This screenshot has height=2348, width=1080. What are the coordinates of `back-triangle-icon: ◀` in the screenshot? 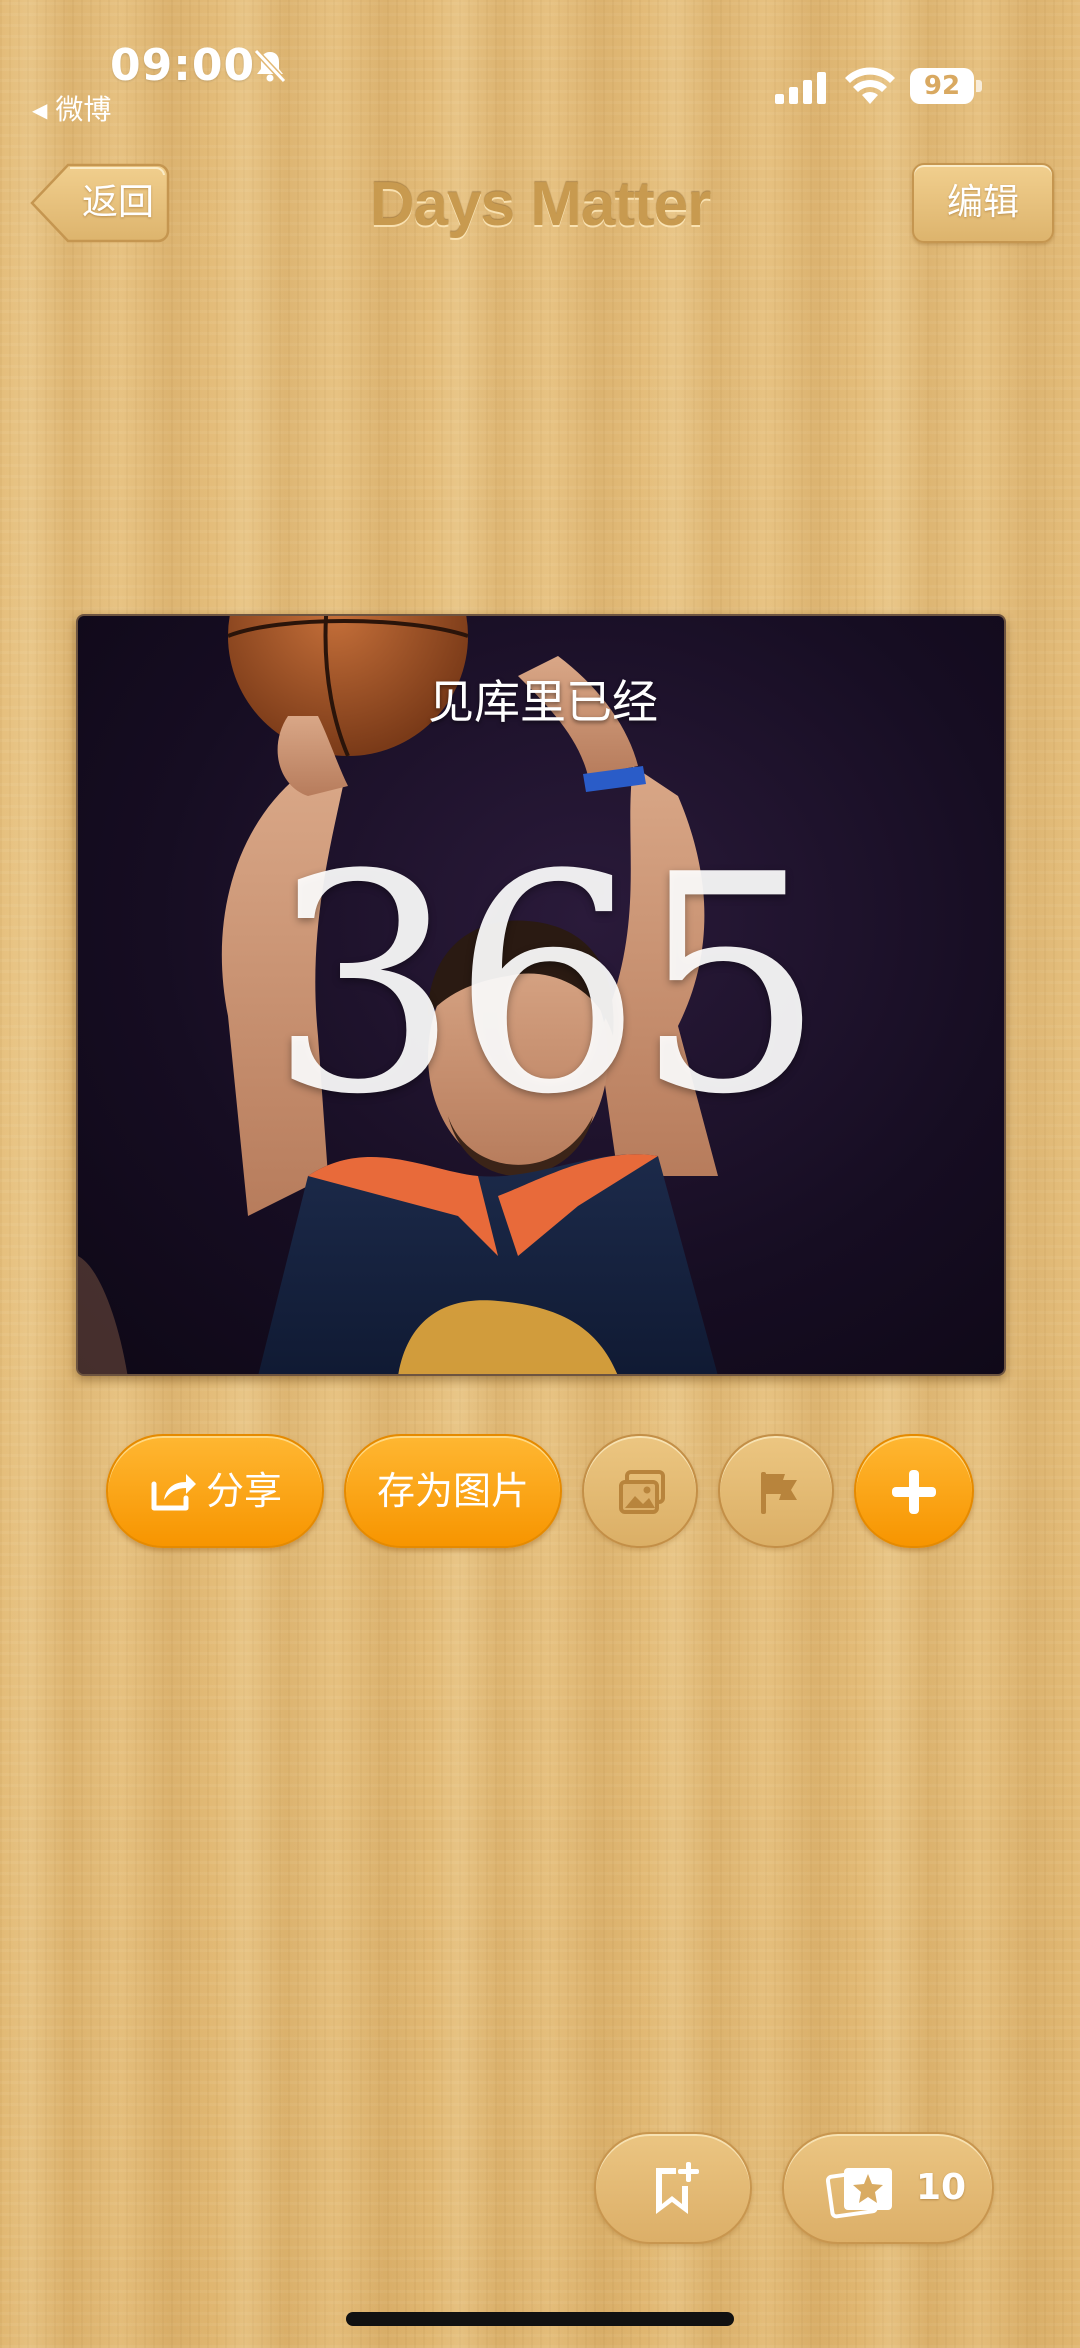 It's located at (40, 110).